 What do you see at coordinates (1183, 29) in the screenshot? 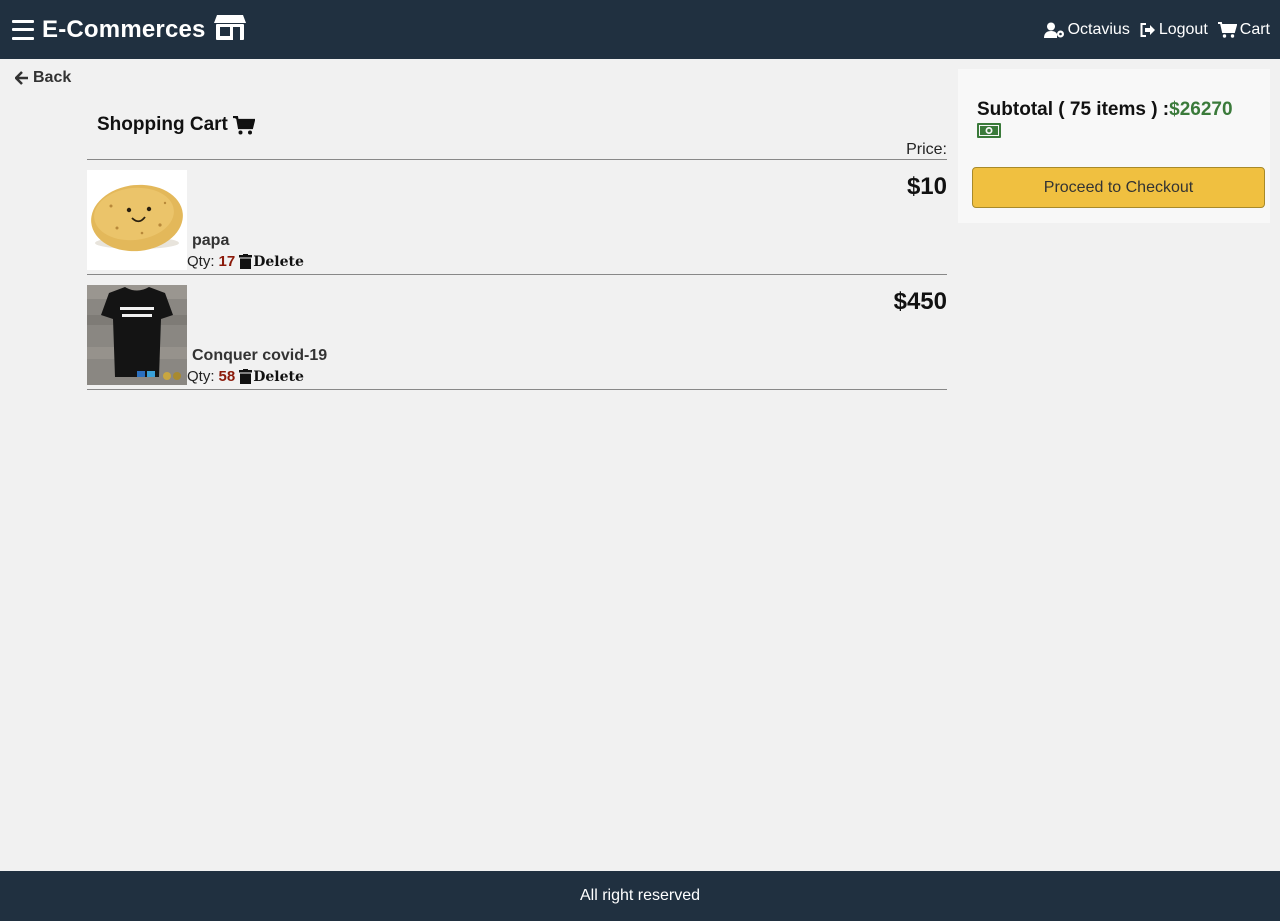
I see `logout-label: Logout` at bounding box center [1183, 29].